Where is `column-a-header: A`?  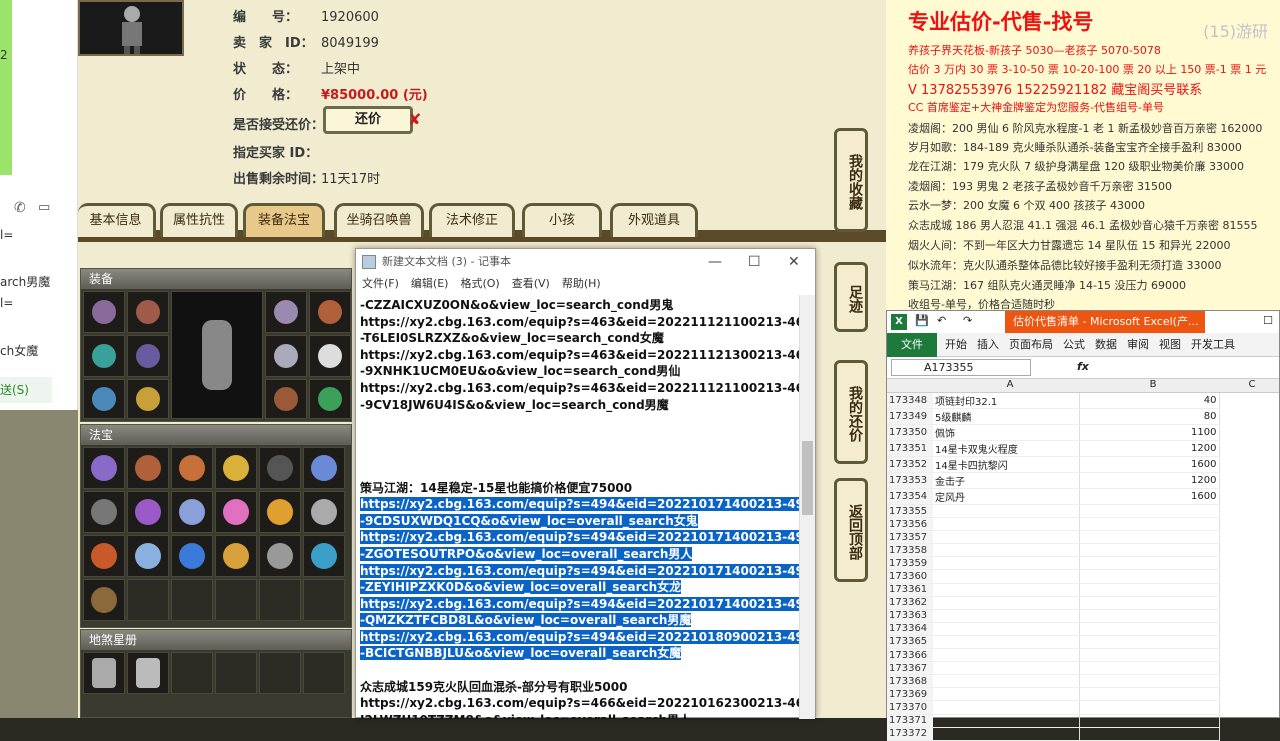
column-a-header: A is located at coordinates (1010, 384).